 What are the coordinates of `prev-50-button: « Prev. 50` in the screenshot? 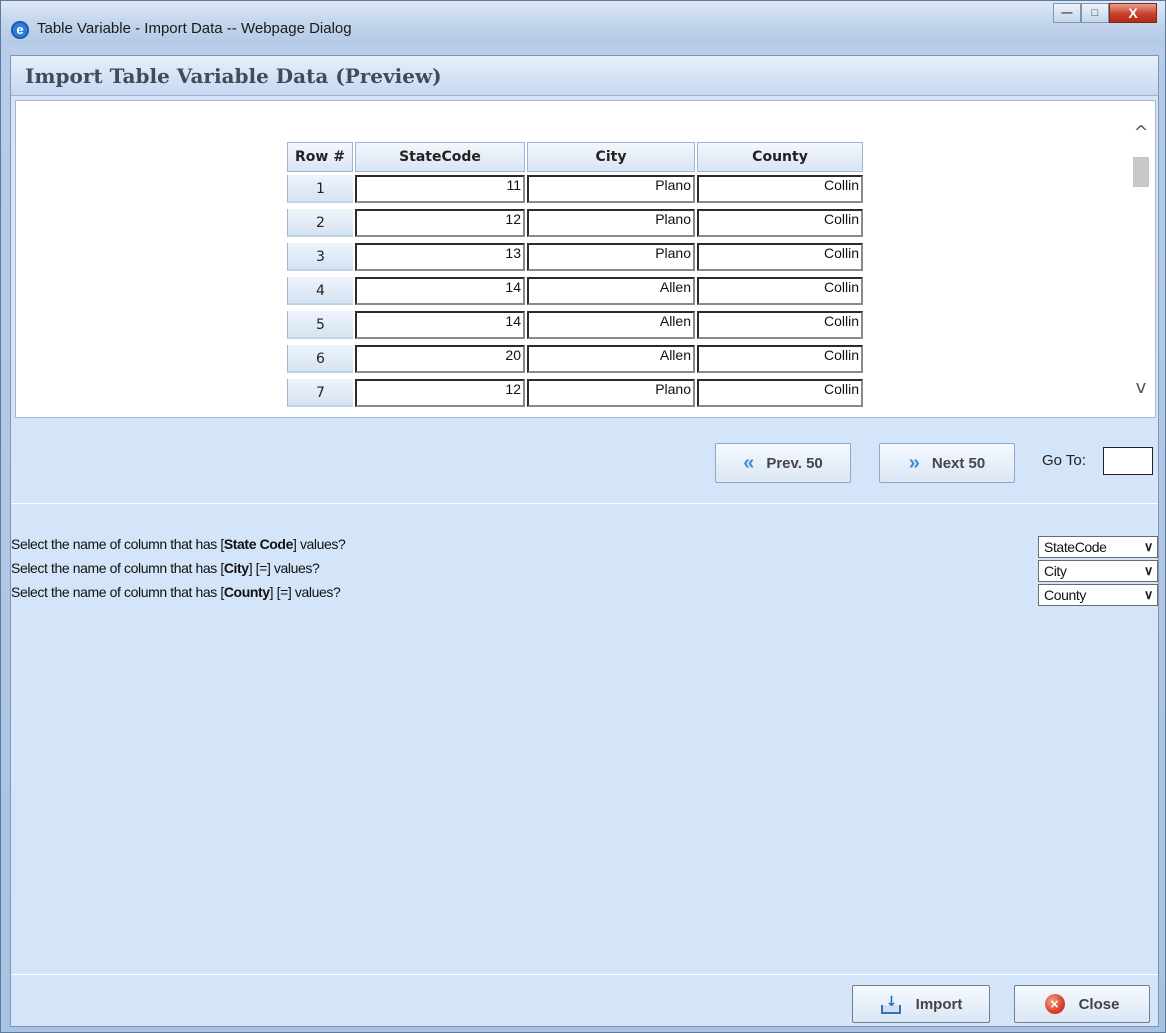 It's located at (783, 463).